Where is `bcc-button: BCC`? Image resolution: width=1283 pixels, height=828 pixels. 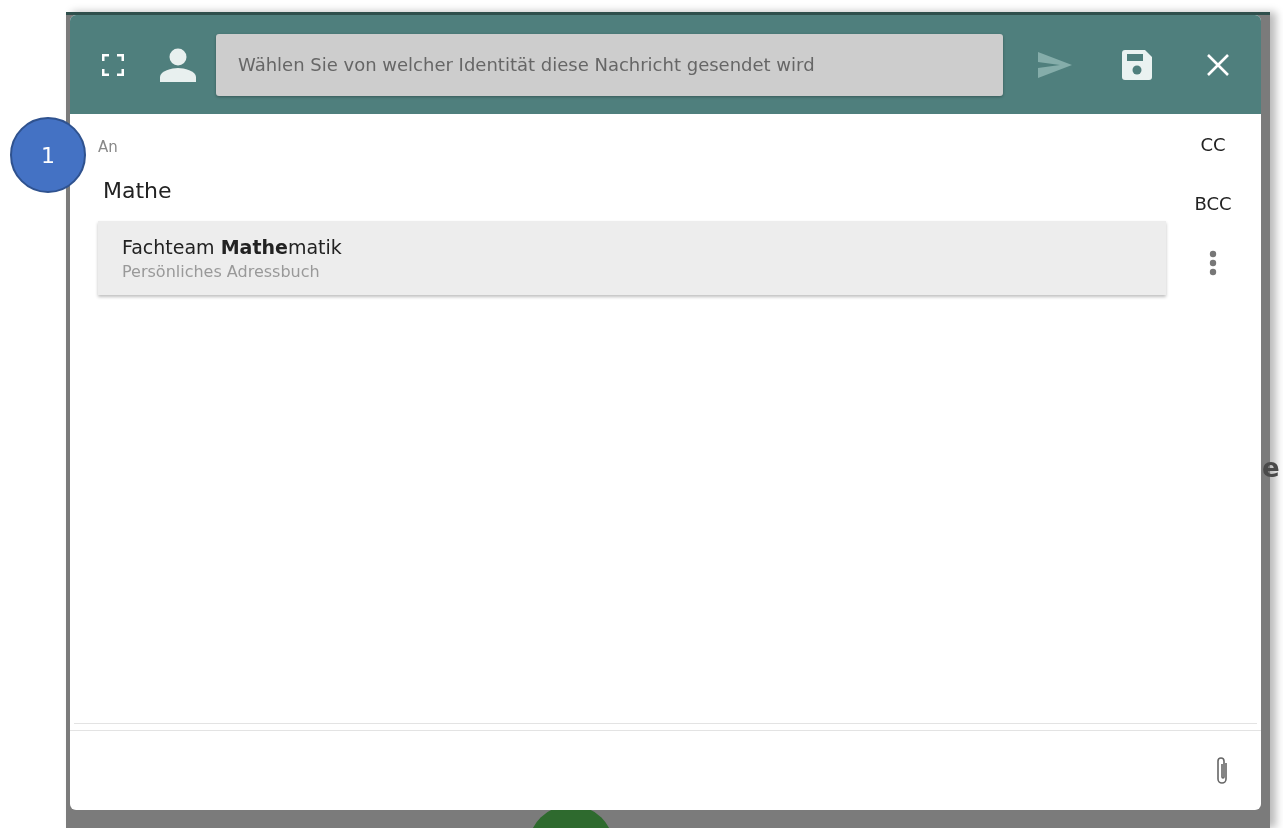 bcc-button: BCC is located at coordinates (1213, 203).